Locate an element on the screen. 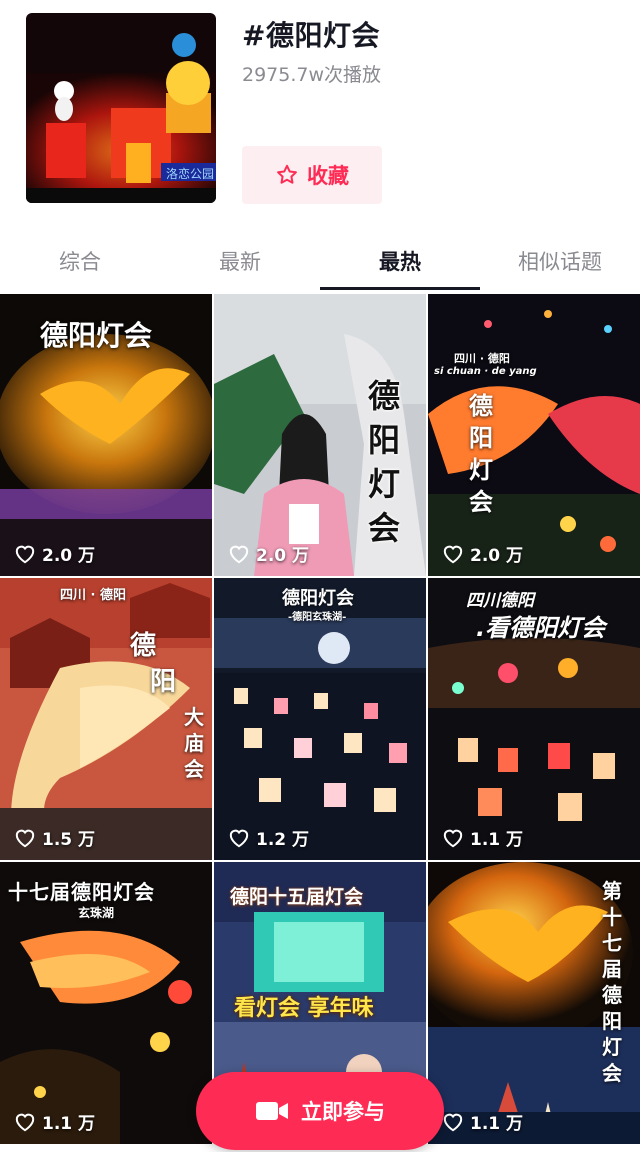 The height and width of the screenshot is (1152, 640). video-card: 四川 · 德阳 si chuan · de yang 德 阳 灯 会 2.0 万 is located at coordinates (534, 435).